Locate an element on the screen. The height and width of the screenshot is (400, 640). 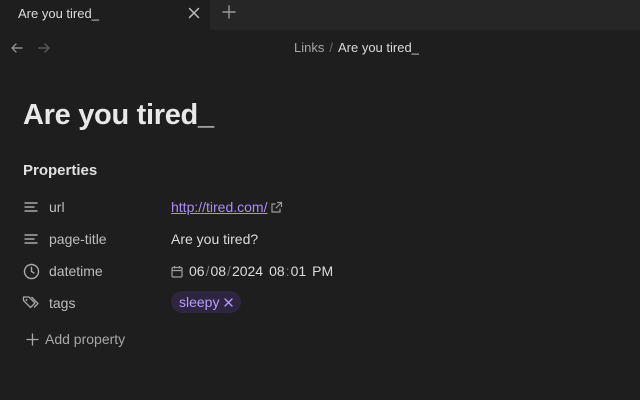
clock-icon is located at coordinates (31, 271).